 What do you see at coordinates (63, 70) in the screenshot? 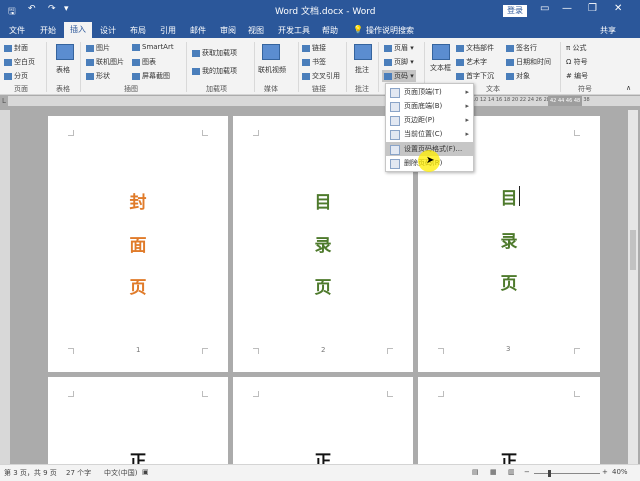
I see `table-button: 表格` at bounding box center [63, 70].